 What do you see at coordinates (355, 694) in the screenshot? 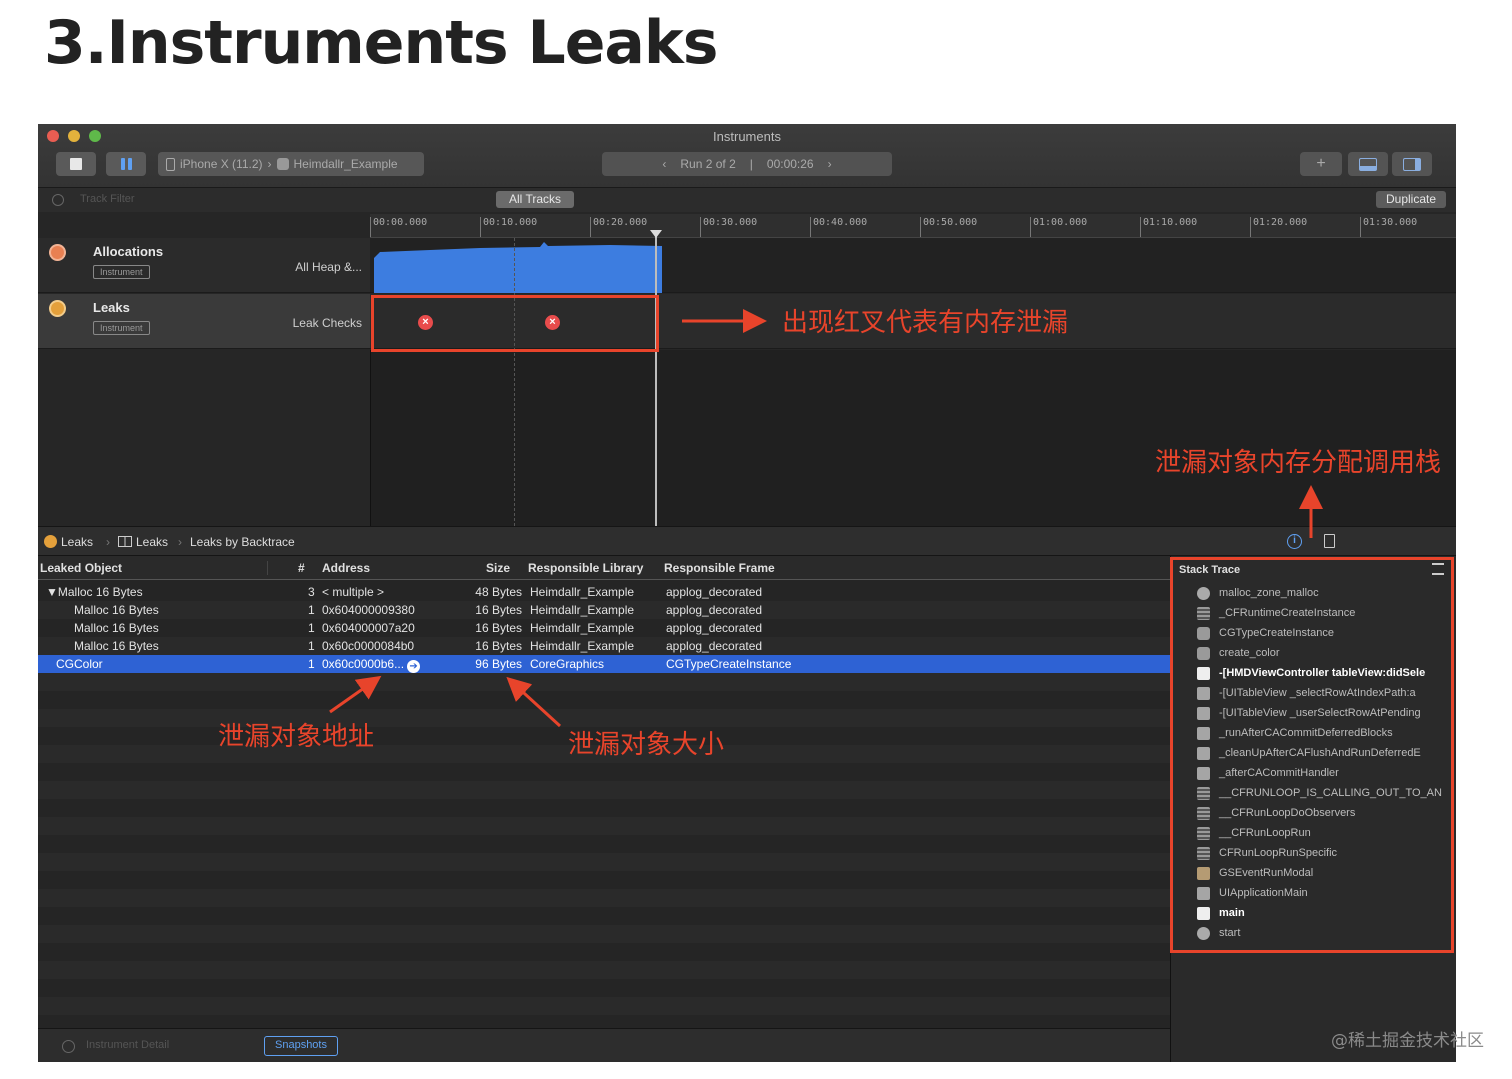
I see `arrow-to-address` at bounding box center [355, 694].